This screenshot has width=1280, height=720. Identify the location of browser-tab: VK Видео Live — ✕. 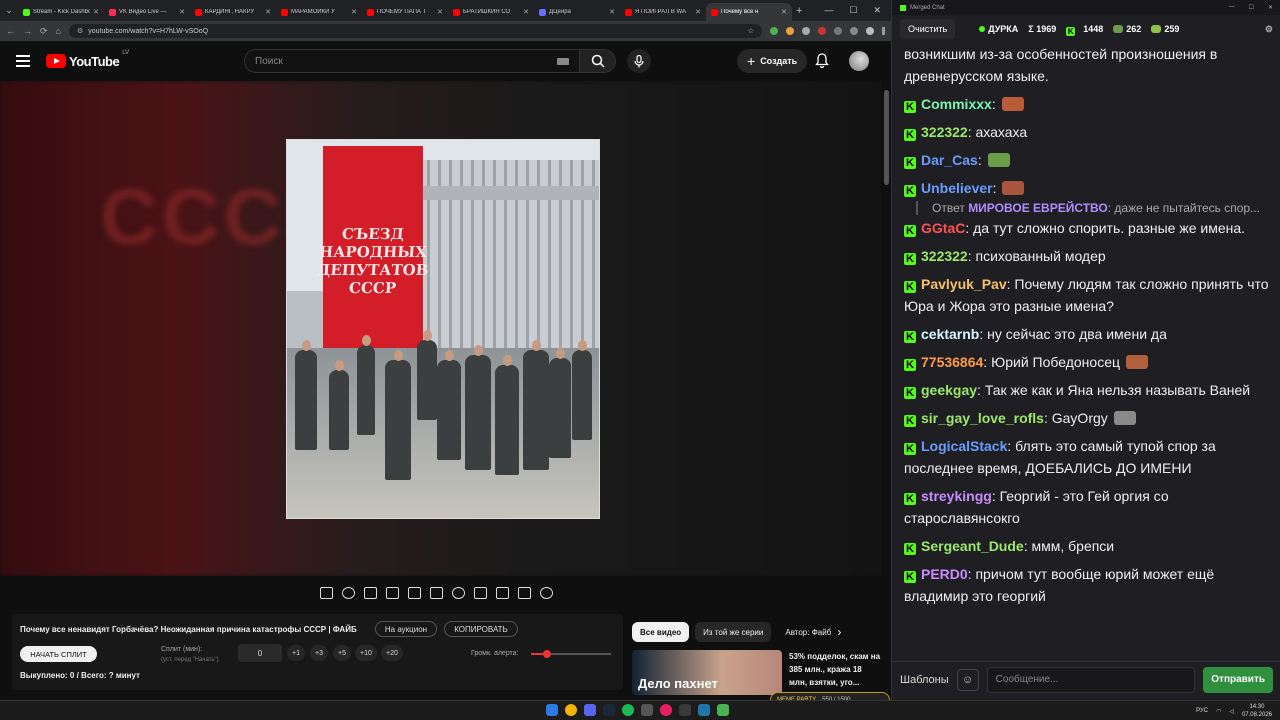
(147, 12).